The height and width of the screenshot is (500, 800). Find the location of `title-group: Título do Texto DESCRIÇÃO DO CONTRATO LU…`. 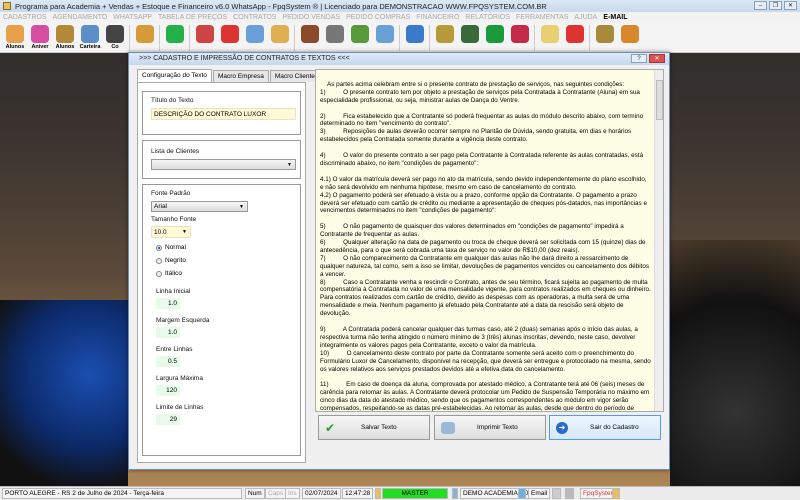

title-group: Título do Texto DESCRIÇÃO DO CONTRATO LU… is located at coordinates (221, 113).